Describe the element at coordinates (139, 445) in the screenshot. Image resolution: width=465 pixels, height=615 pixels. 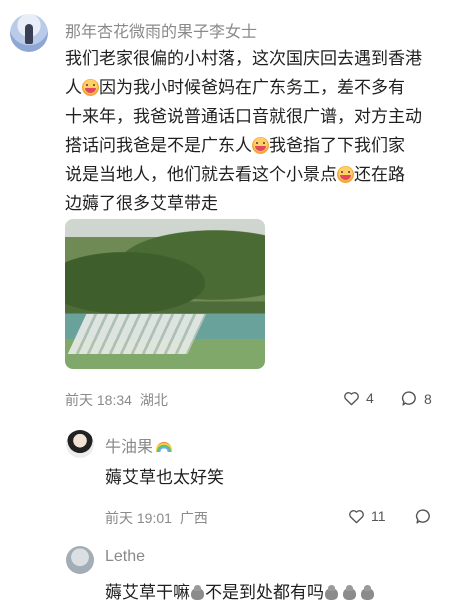
I see `reply-username: 牛油果` at that location.